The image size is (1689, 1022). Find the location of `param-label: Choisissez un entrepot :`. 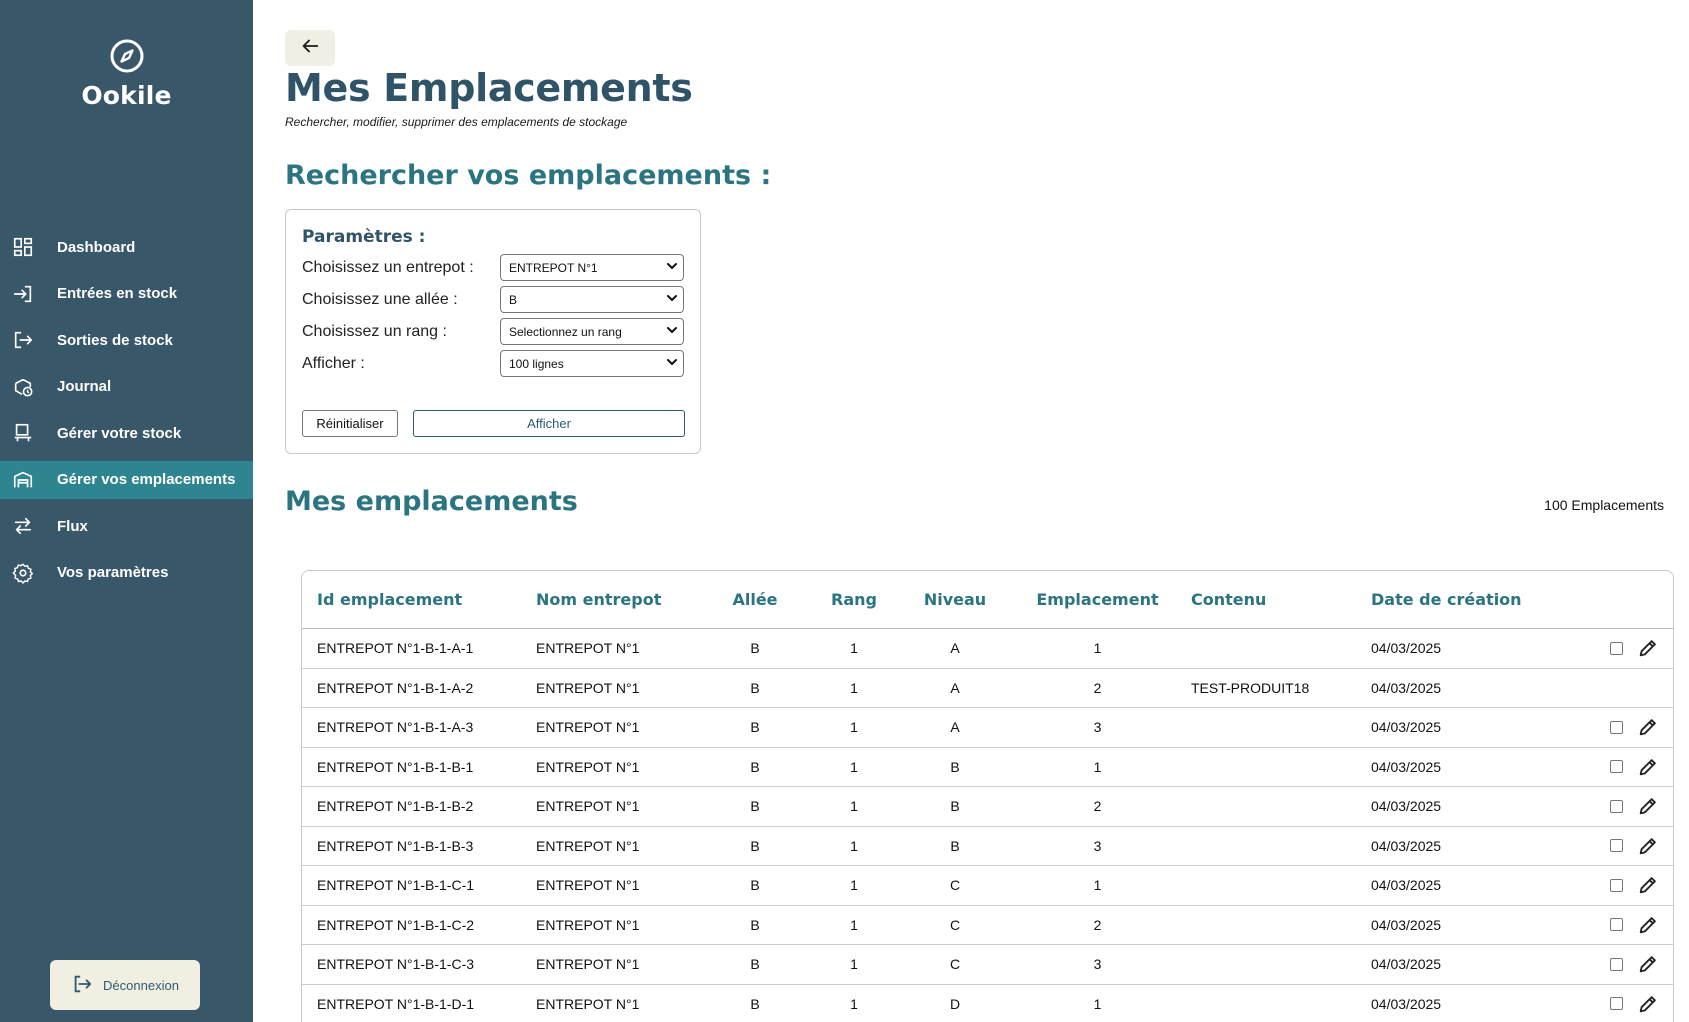

param-label: Choisissez un entrepot : is located at coordinates (388, 267).